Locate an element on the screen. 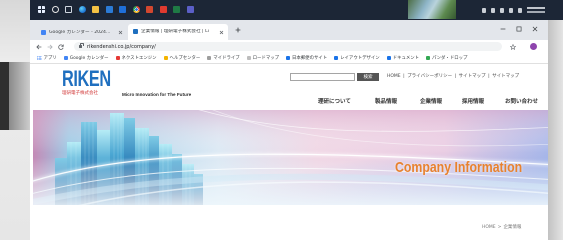 The width and height of the screenshot is (563, 240). site-search-input is located at coordinates (322, 77).